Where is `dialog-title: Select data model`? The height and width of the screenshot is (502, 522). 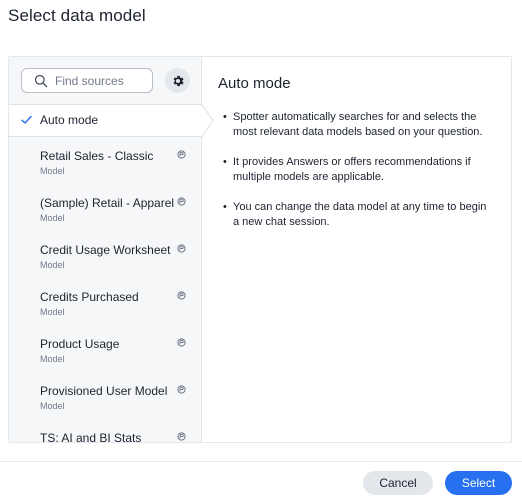 dialog-title: Select data model is located at coordinates (77, 15).